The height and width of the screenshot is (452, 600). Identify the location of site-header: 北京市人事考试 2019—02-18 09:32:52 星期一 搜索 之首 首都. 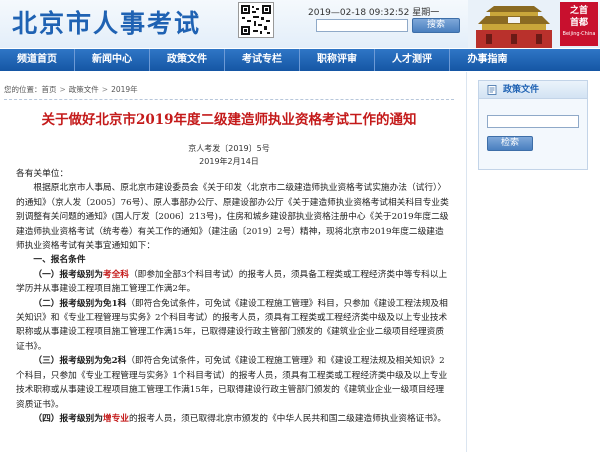
(300, 24).